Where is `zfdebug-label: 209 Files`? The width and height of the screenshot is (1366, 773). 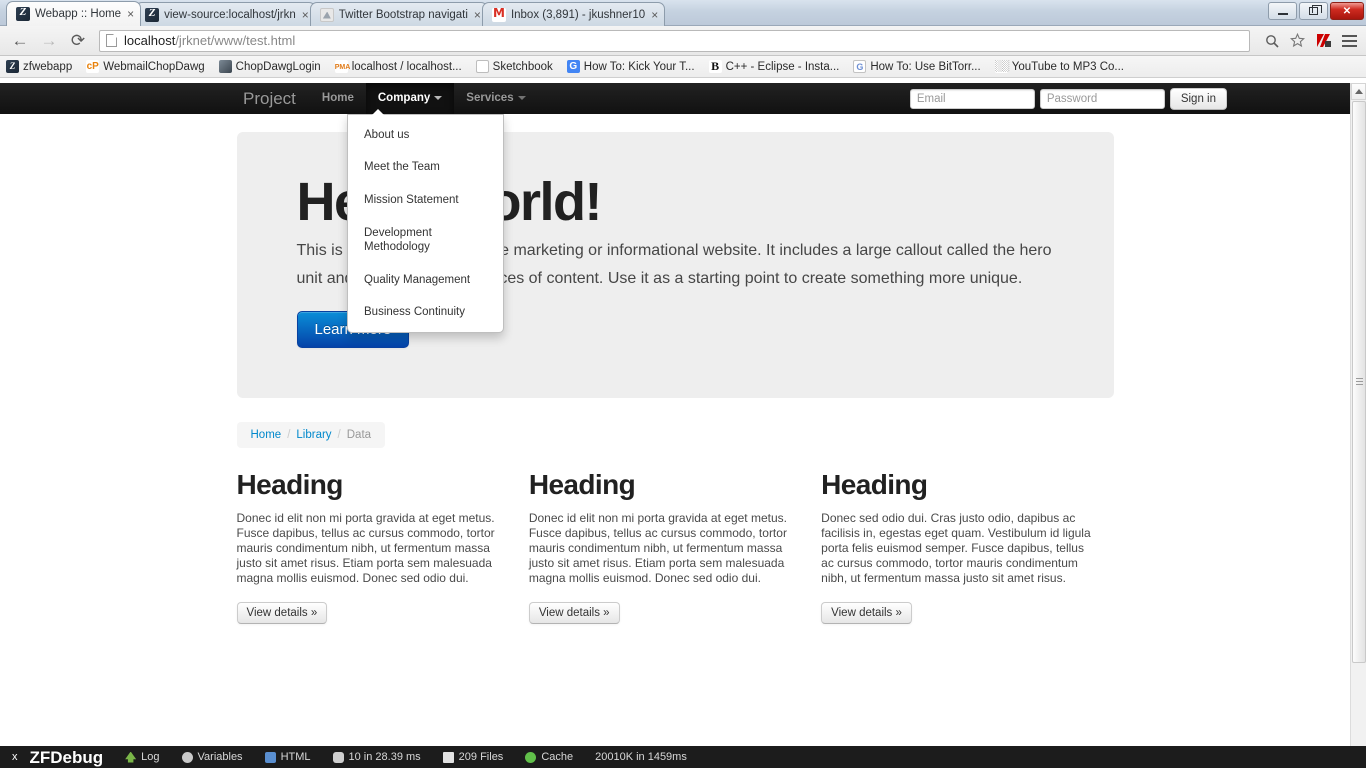 zfdebug-label: 209 Files is located at coordinates (481, 757).